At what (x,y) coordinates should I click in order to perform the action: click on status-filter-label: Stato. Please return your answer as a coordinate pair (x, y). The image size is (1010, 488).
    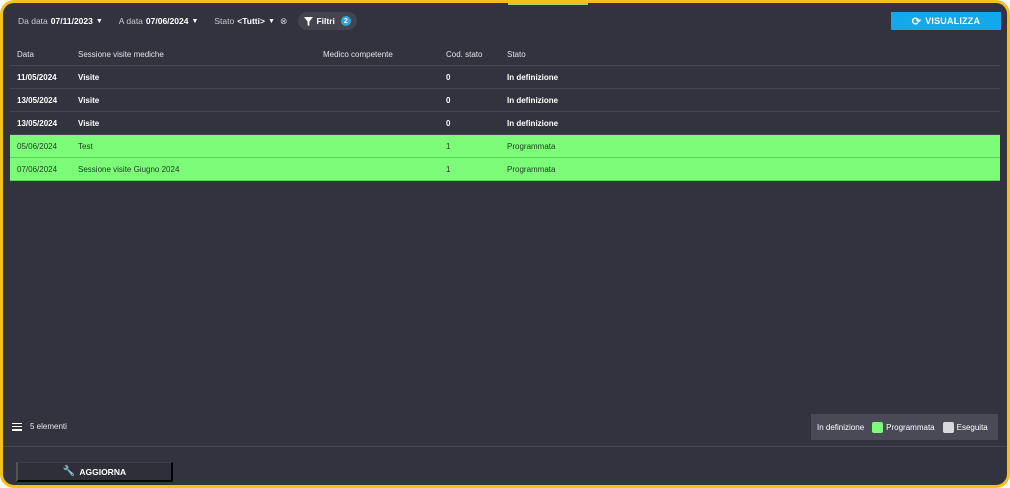
    Looking at the image, I should click on (224, 21).